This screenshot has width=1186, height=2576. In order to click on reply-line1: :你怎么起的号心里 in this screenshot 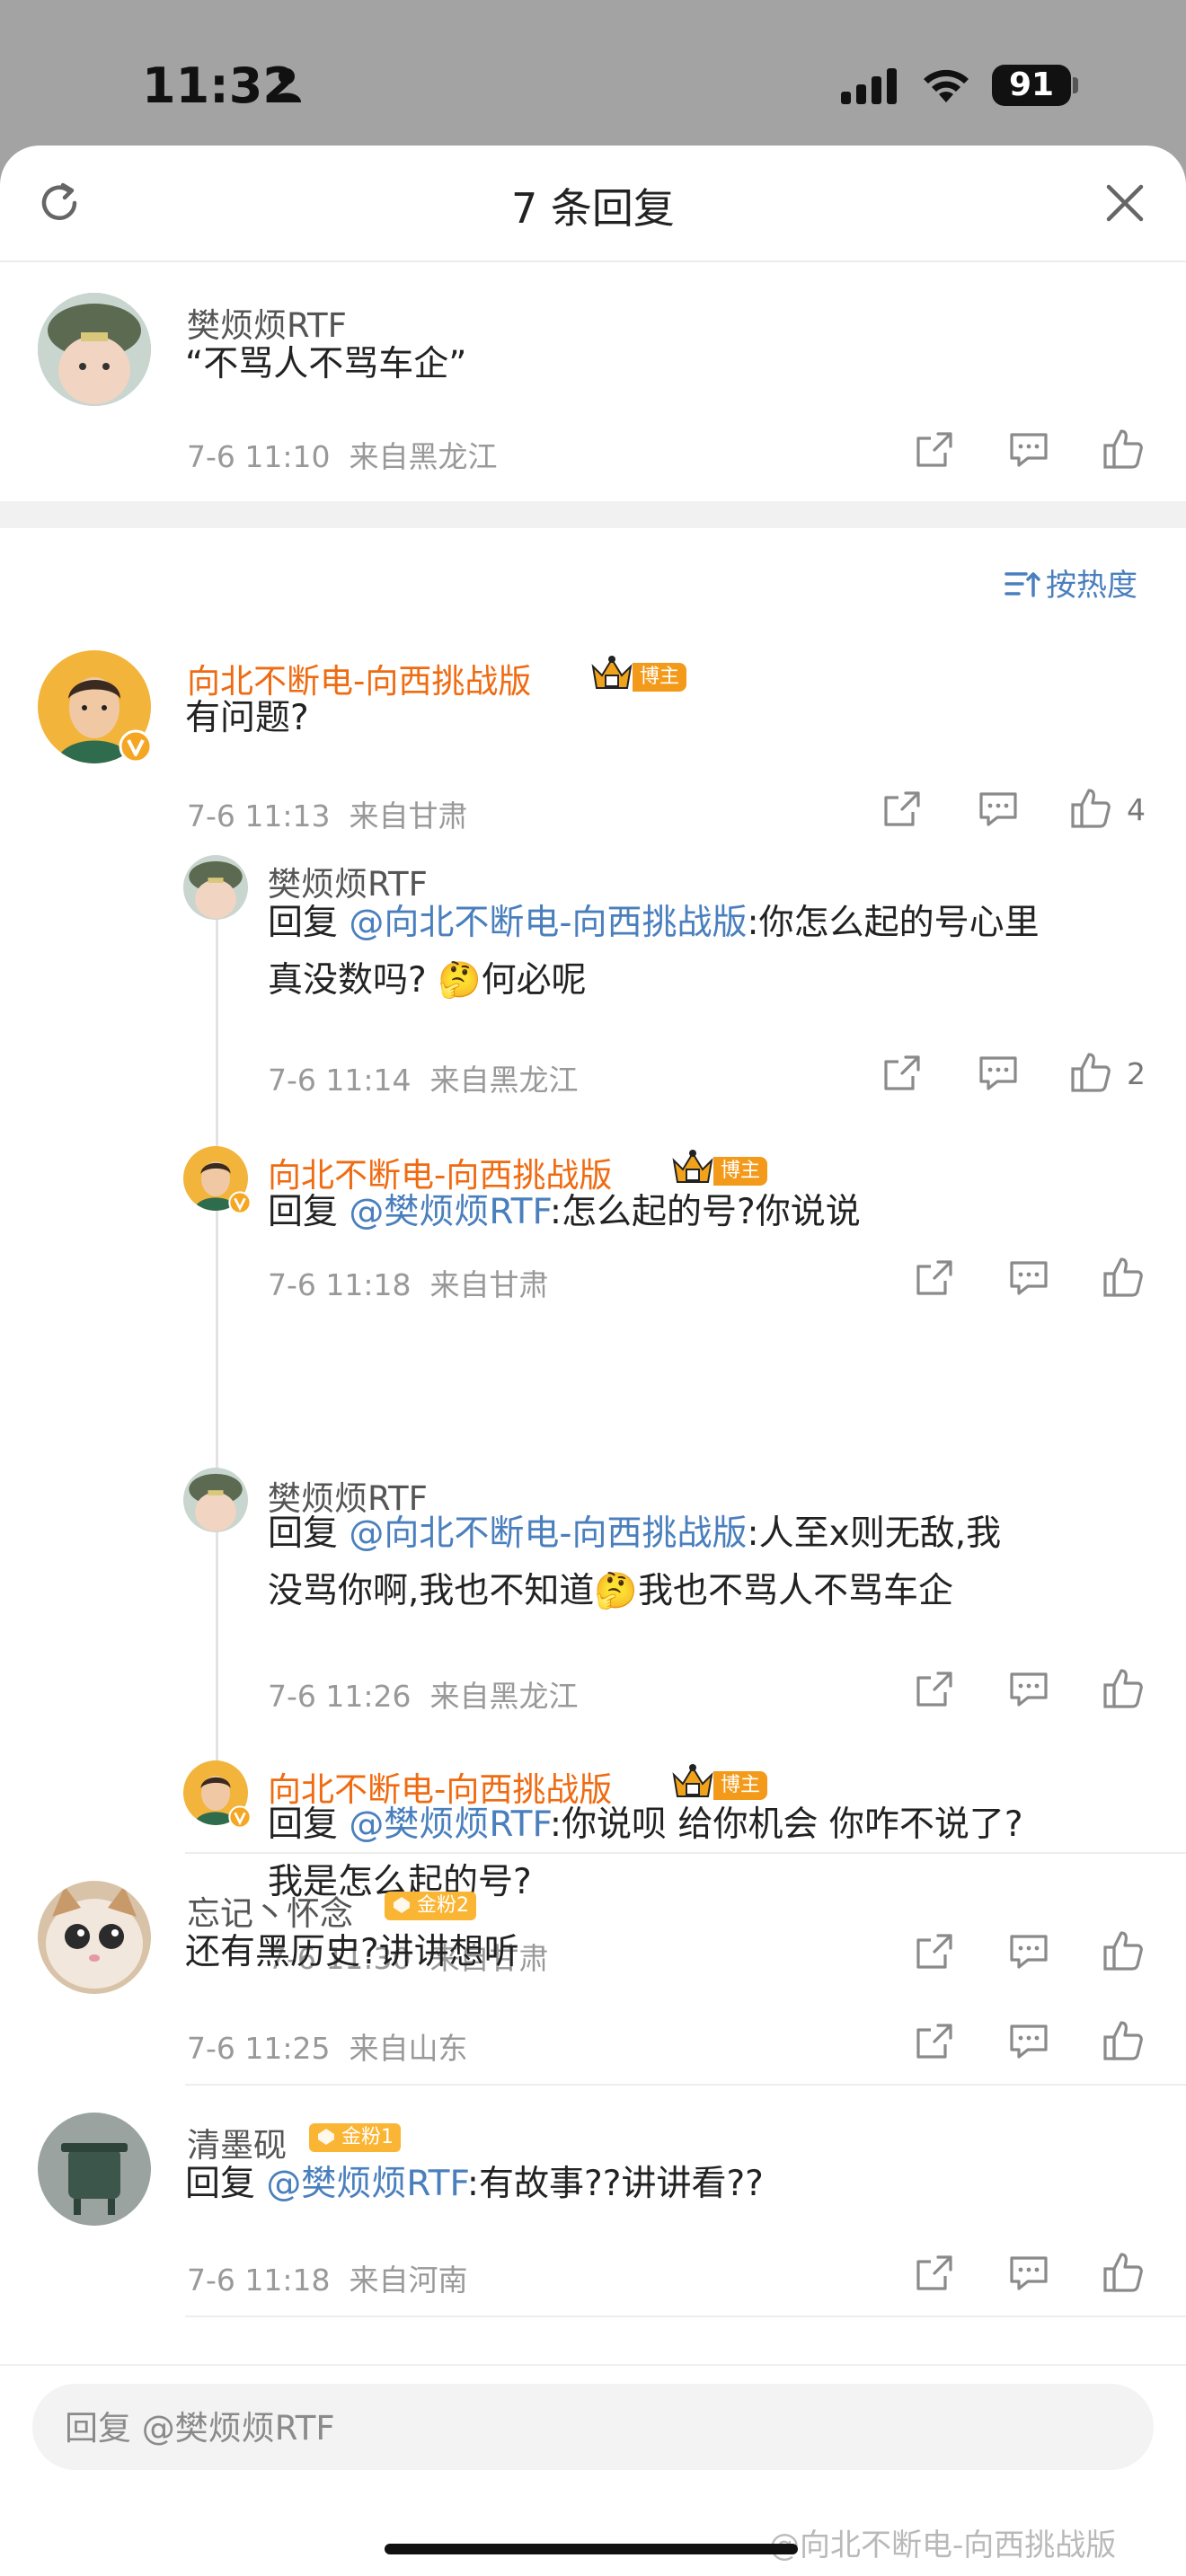, I will do `click(893, 923)`.